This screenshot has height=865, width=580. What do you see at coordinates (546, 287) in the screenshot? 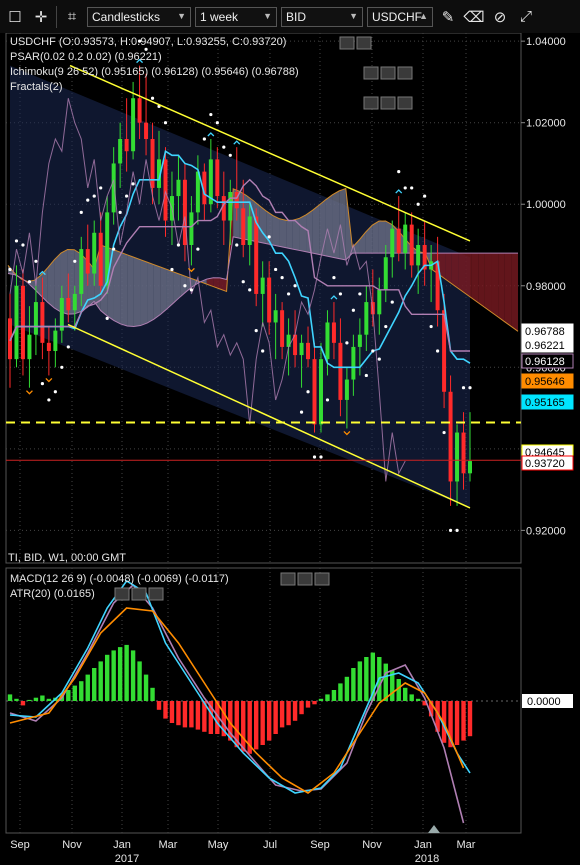
I see `y-tick-label: 0.98000` at bounding box center [546, 287].